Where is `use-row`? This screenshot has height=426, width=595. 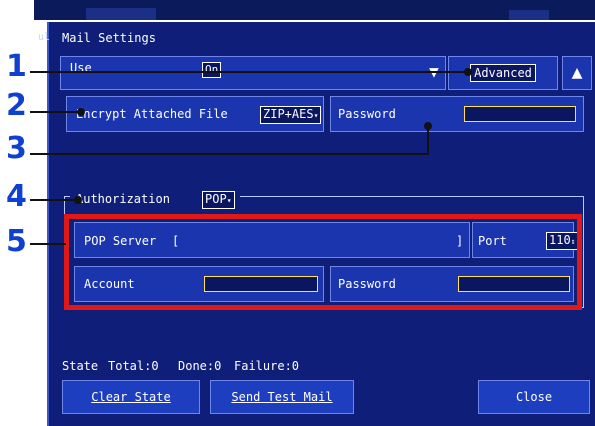 use-row is located at coordinates (253, 73).